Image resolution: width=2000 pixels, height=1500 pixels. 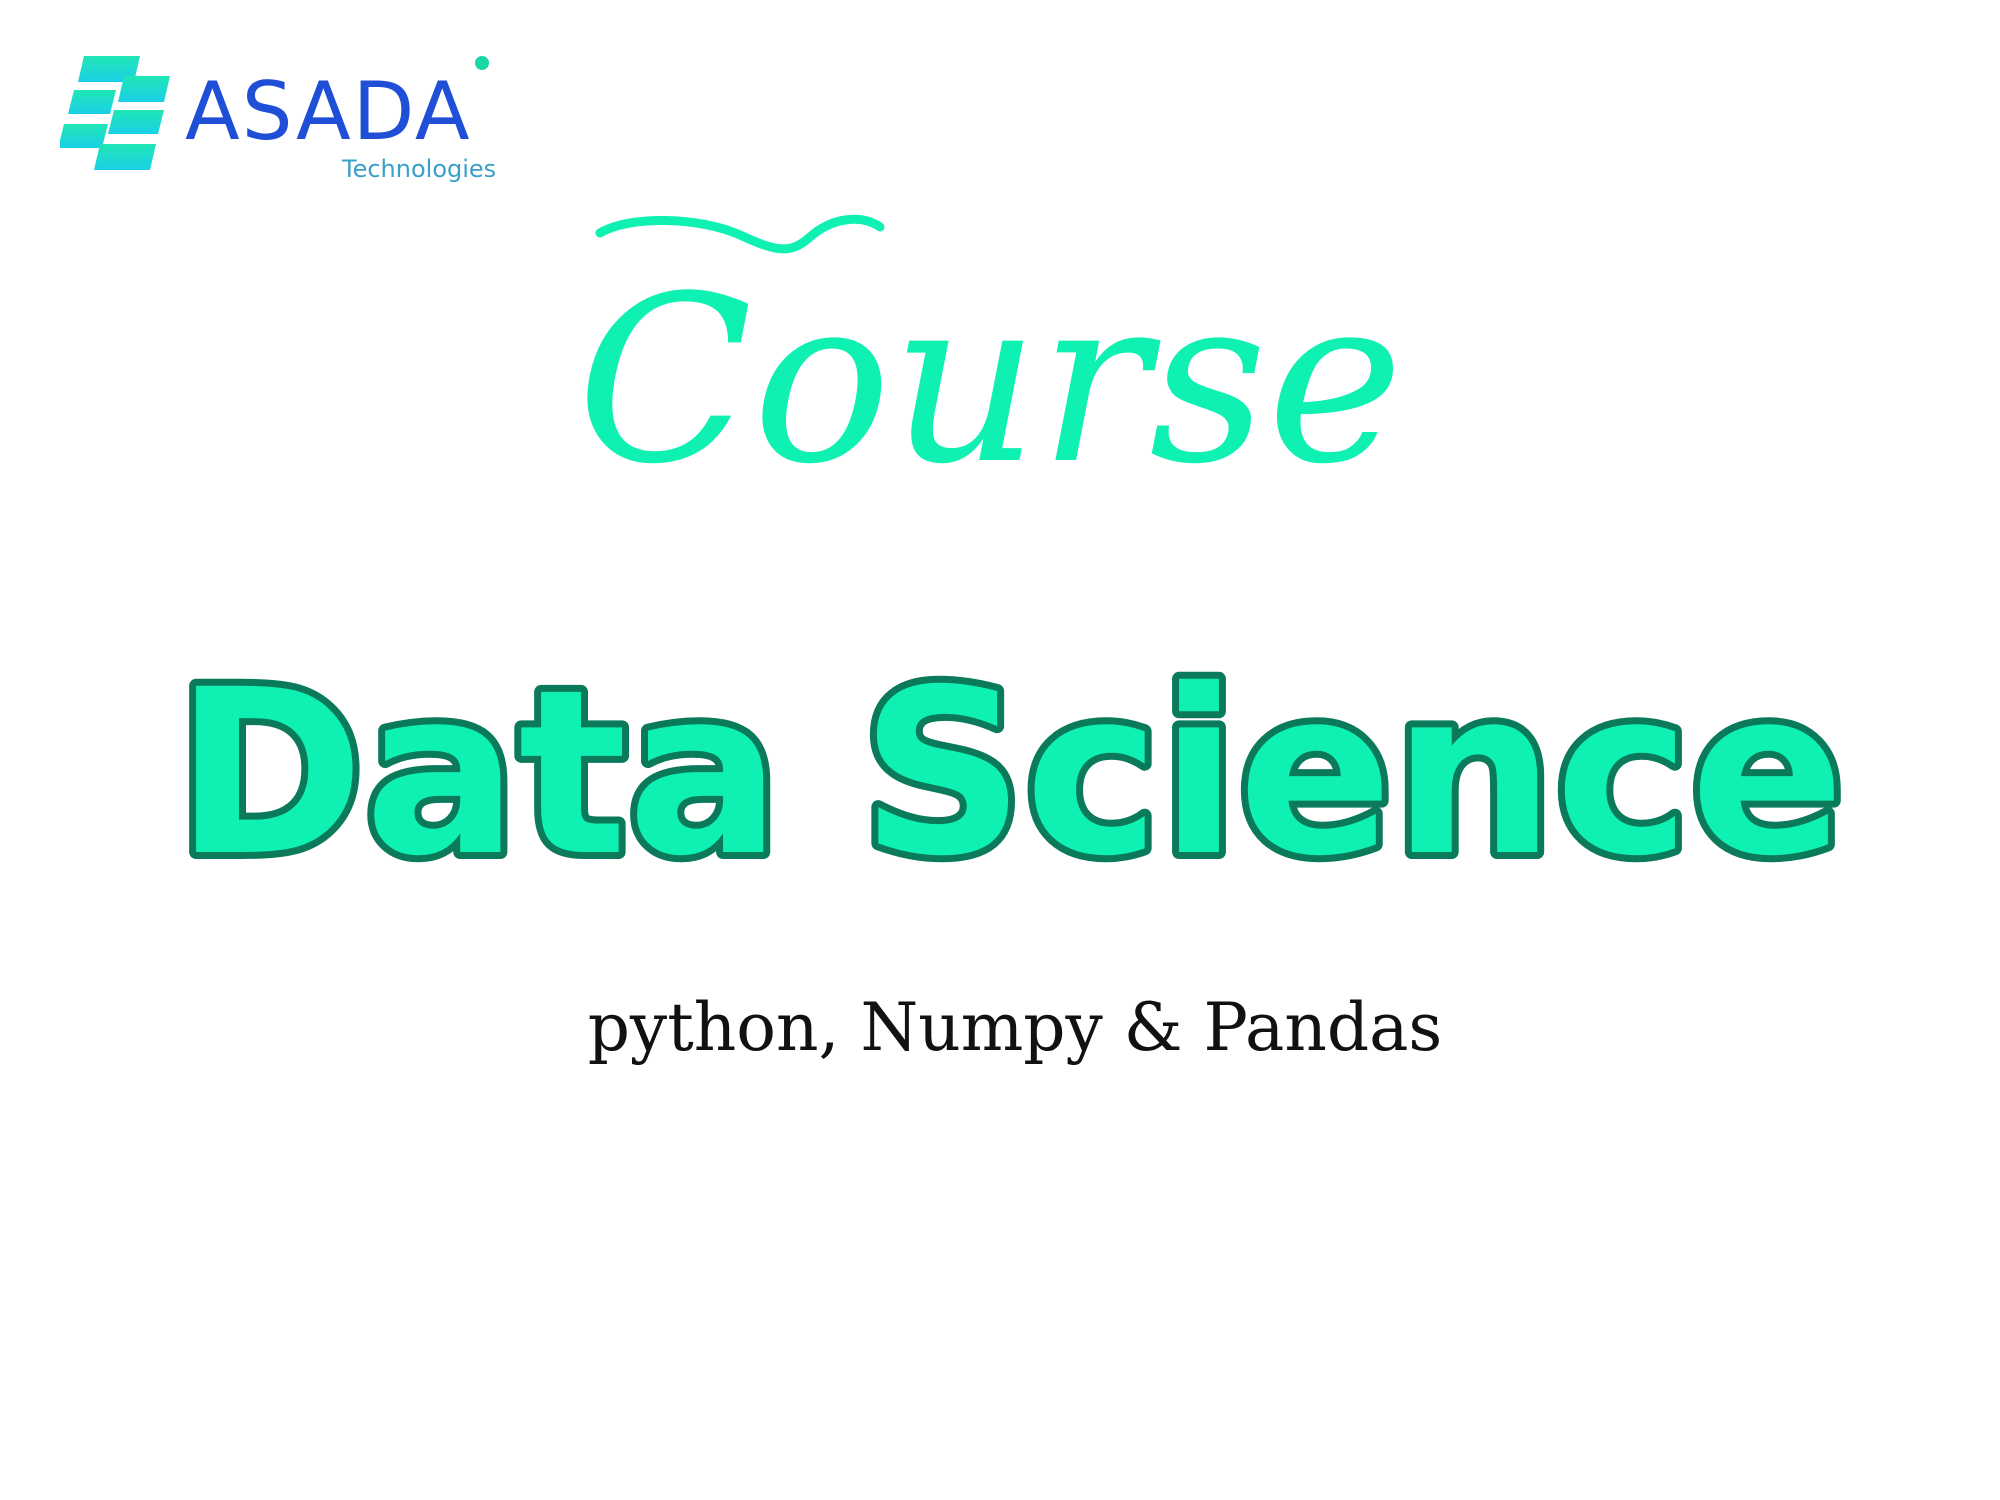 I want to click on course-subtitle: python, Numpy & Pandas, so click(x=1015, y=1027).